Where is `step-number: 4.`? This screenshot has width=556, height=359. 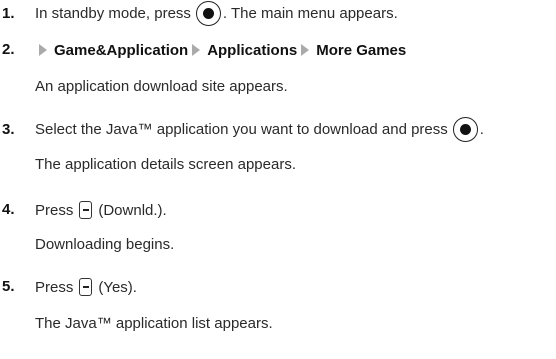 step-number: 4. is located at coordinates (8, 209).